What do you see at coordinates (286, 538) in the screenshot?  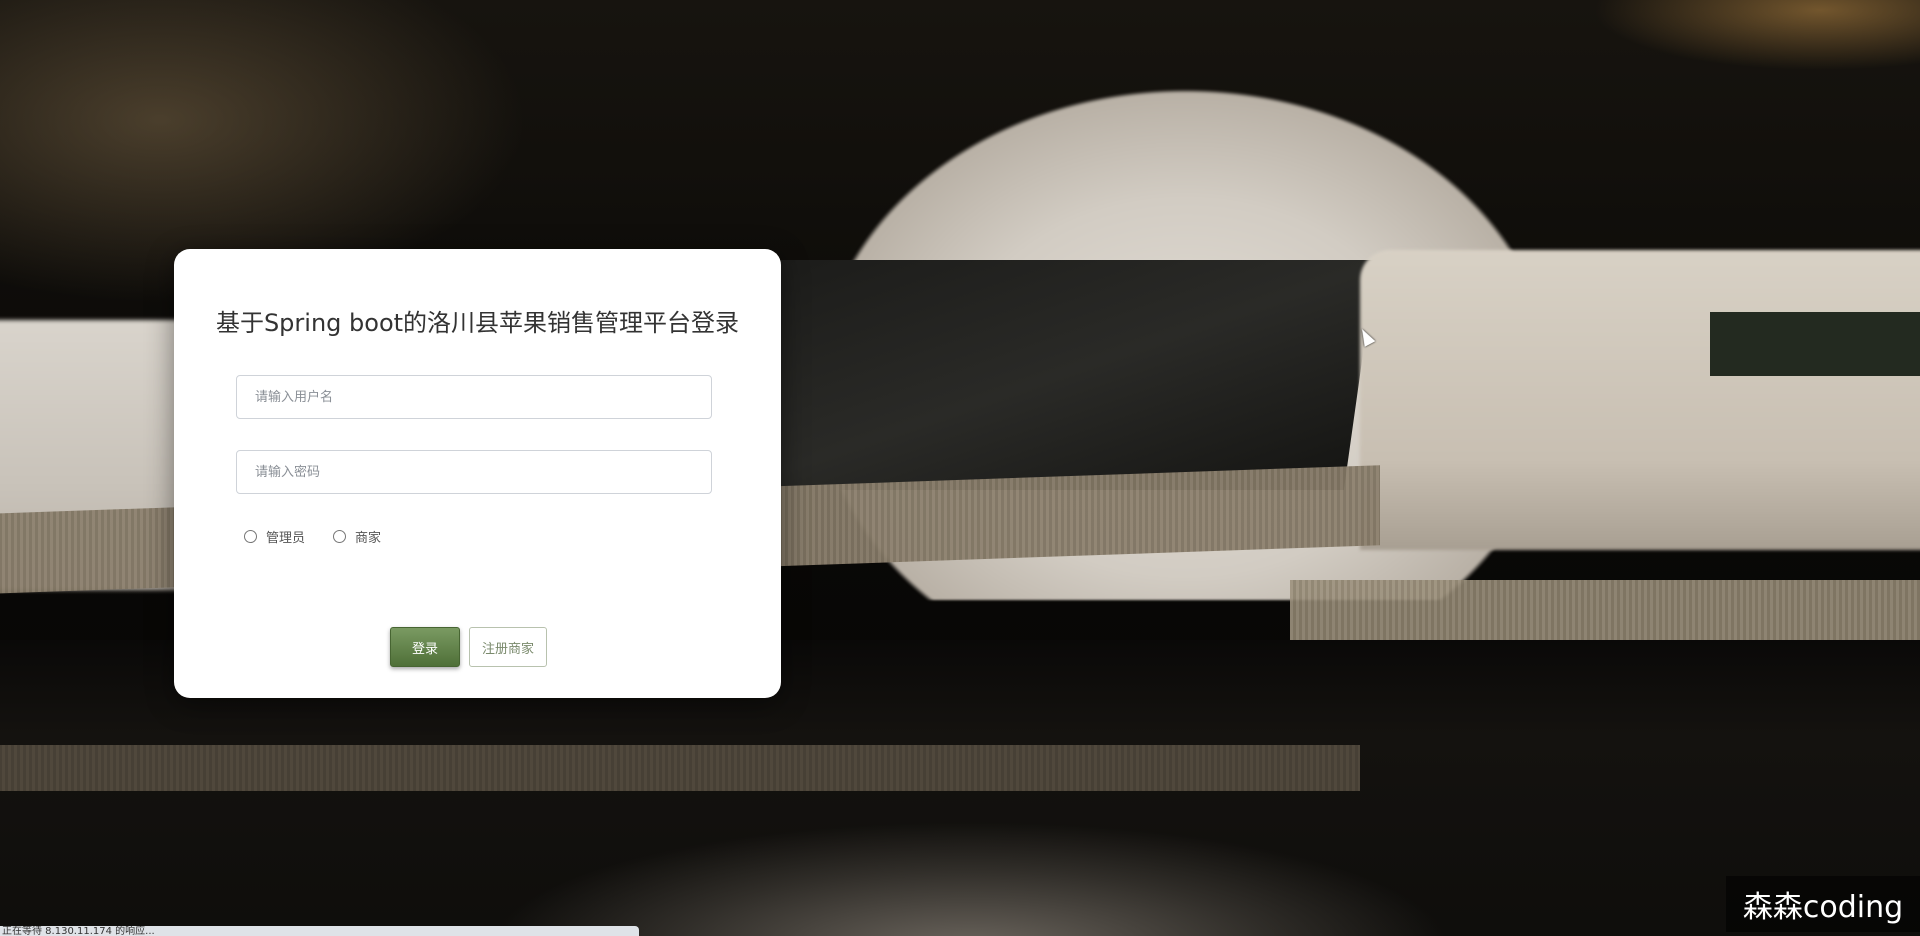 I see `role-admin-label: 管理员` at bounding box center [286, 538].